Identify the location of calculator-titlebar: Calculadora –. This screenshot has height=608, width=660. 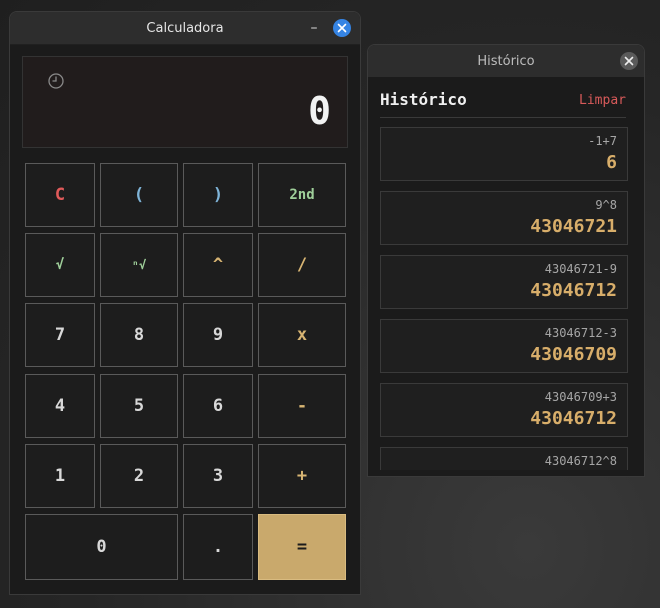
(185, 28).